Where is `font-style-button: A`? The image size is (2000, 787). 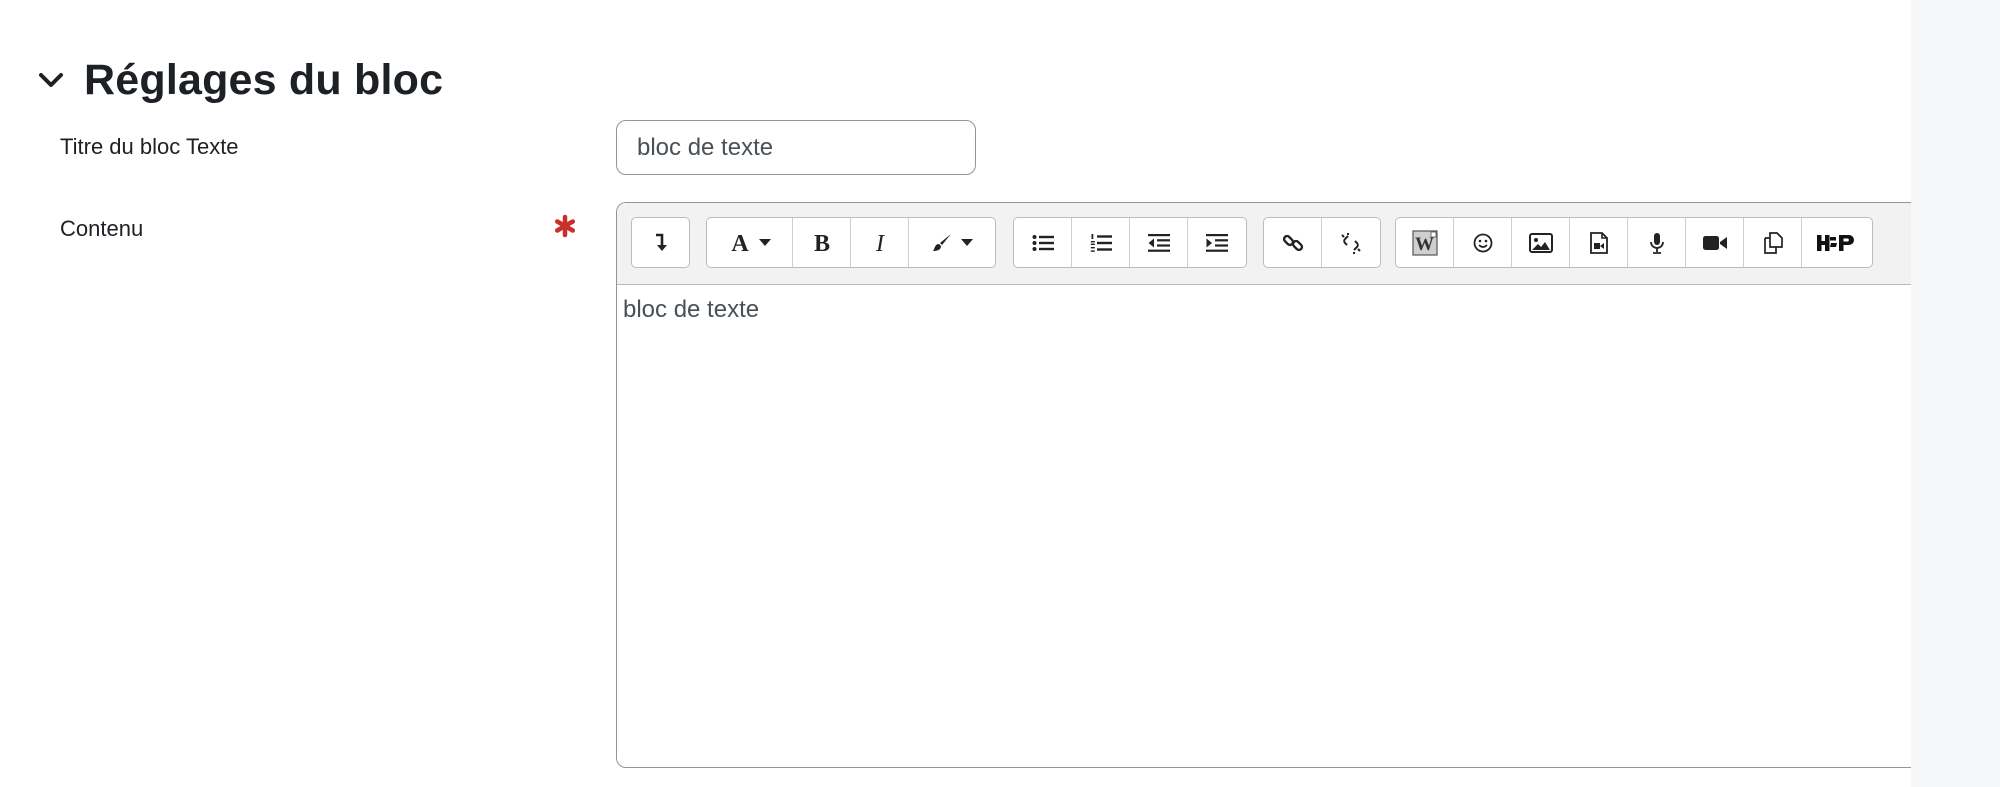
font-style-button: A is located at coordinates (750, 242).